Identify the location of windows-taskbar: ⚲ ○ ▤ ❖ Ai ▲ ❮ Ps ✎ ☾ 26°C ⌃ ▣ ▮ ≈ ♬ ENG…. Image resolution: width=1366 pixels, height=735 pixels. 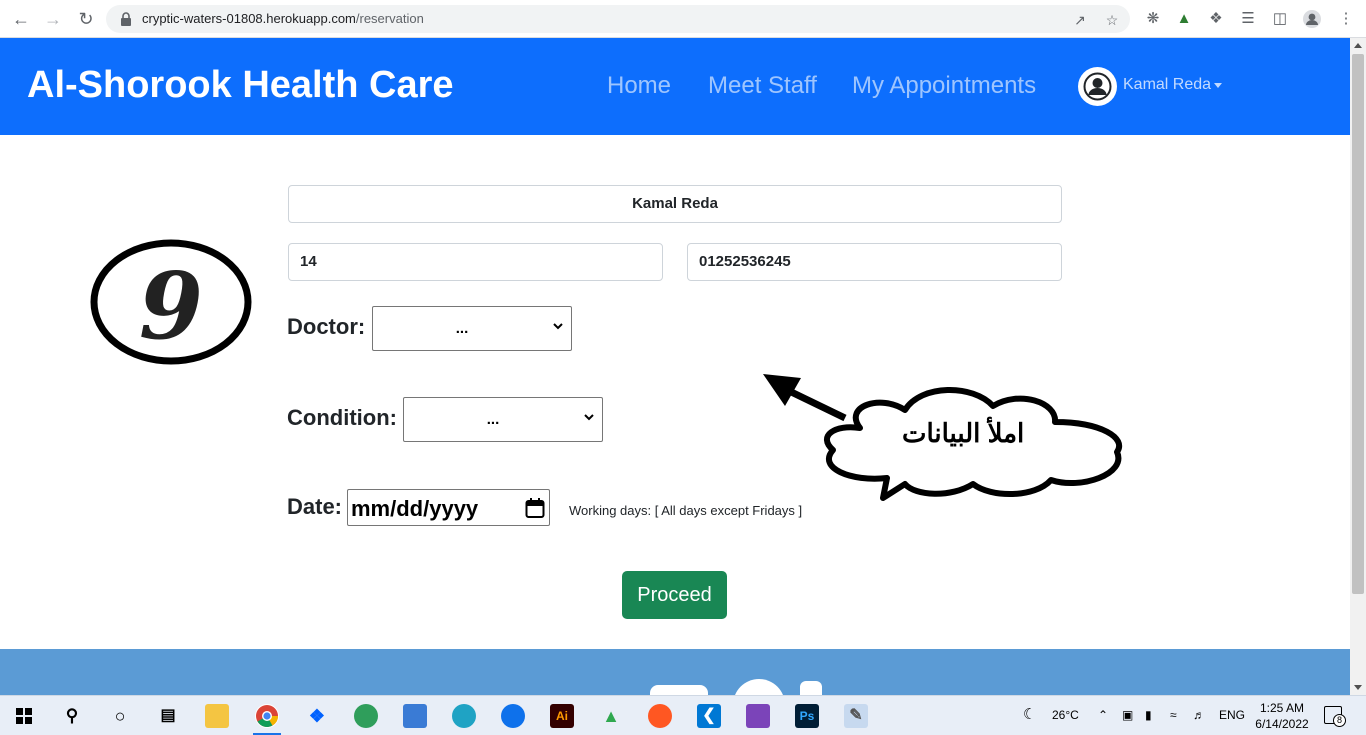
(683, 715).